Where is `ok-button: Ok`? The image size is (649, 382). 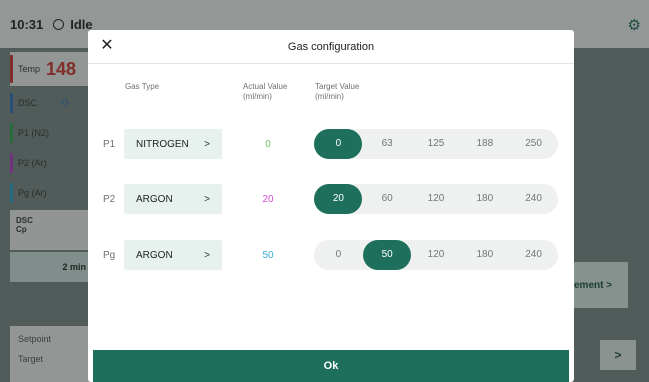 ok-button: Ok is located at coordinates (331, 366).